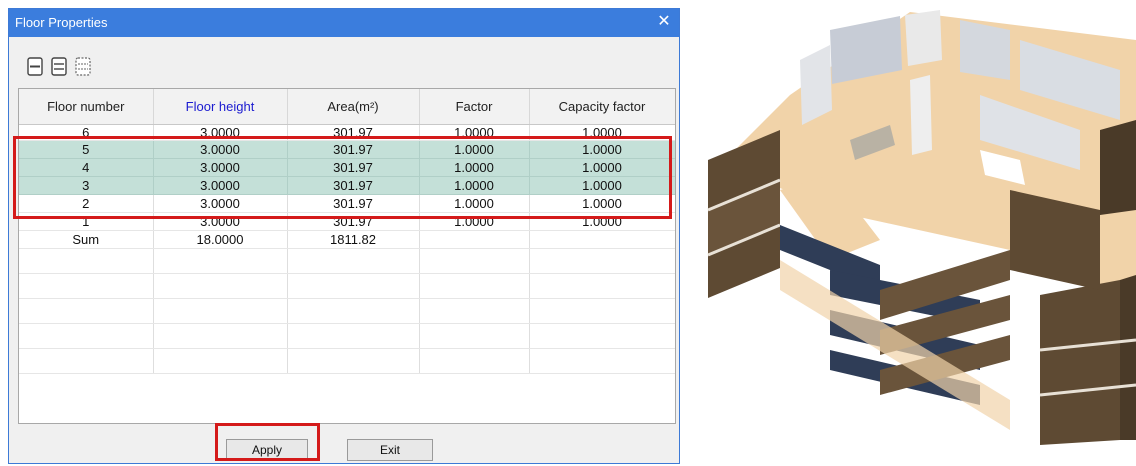  Describe the element at coordinates (36, 67) in the screenshot. I see `insert-floor-icon` at that location.